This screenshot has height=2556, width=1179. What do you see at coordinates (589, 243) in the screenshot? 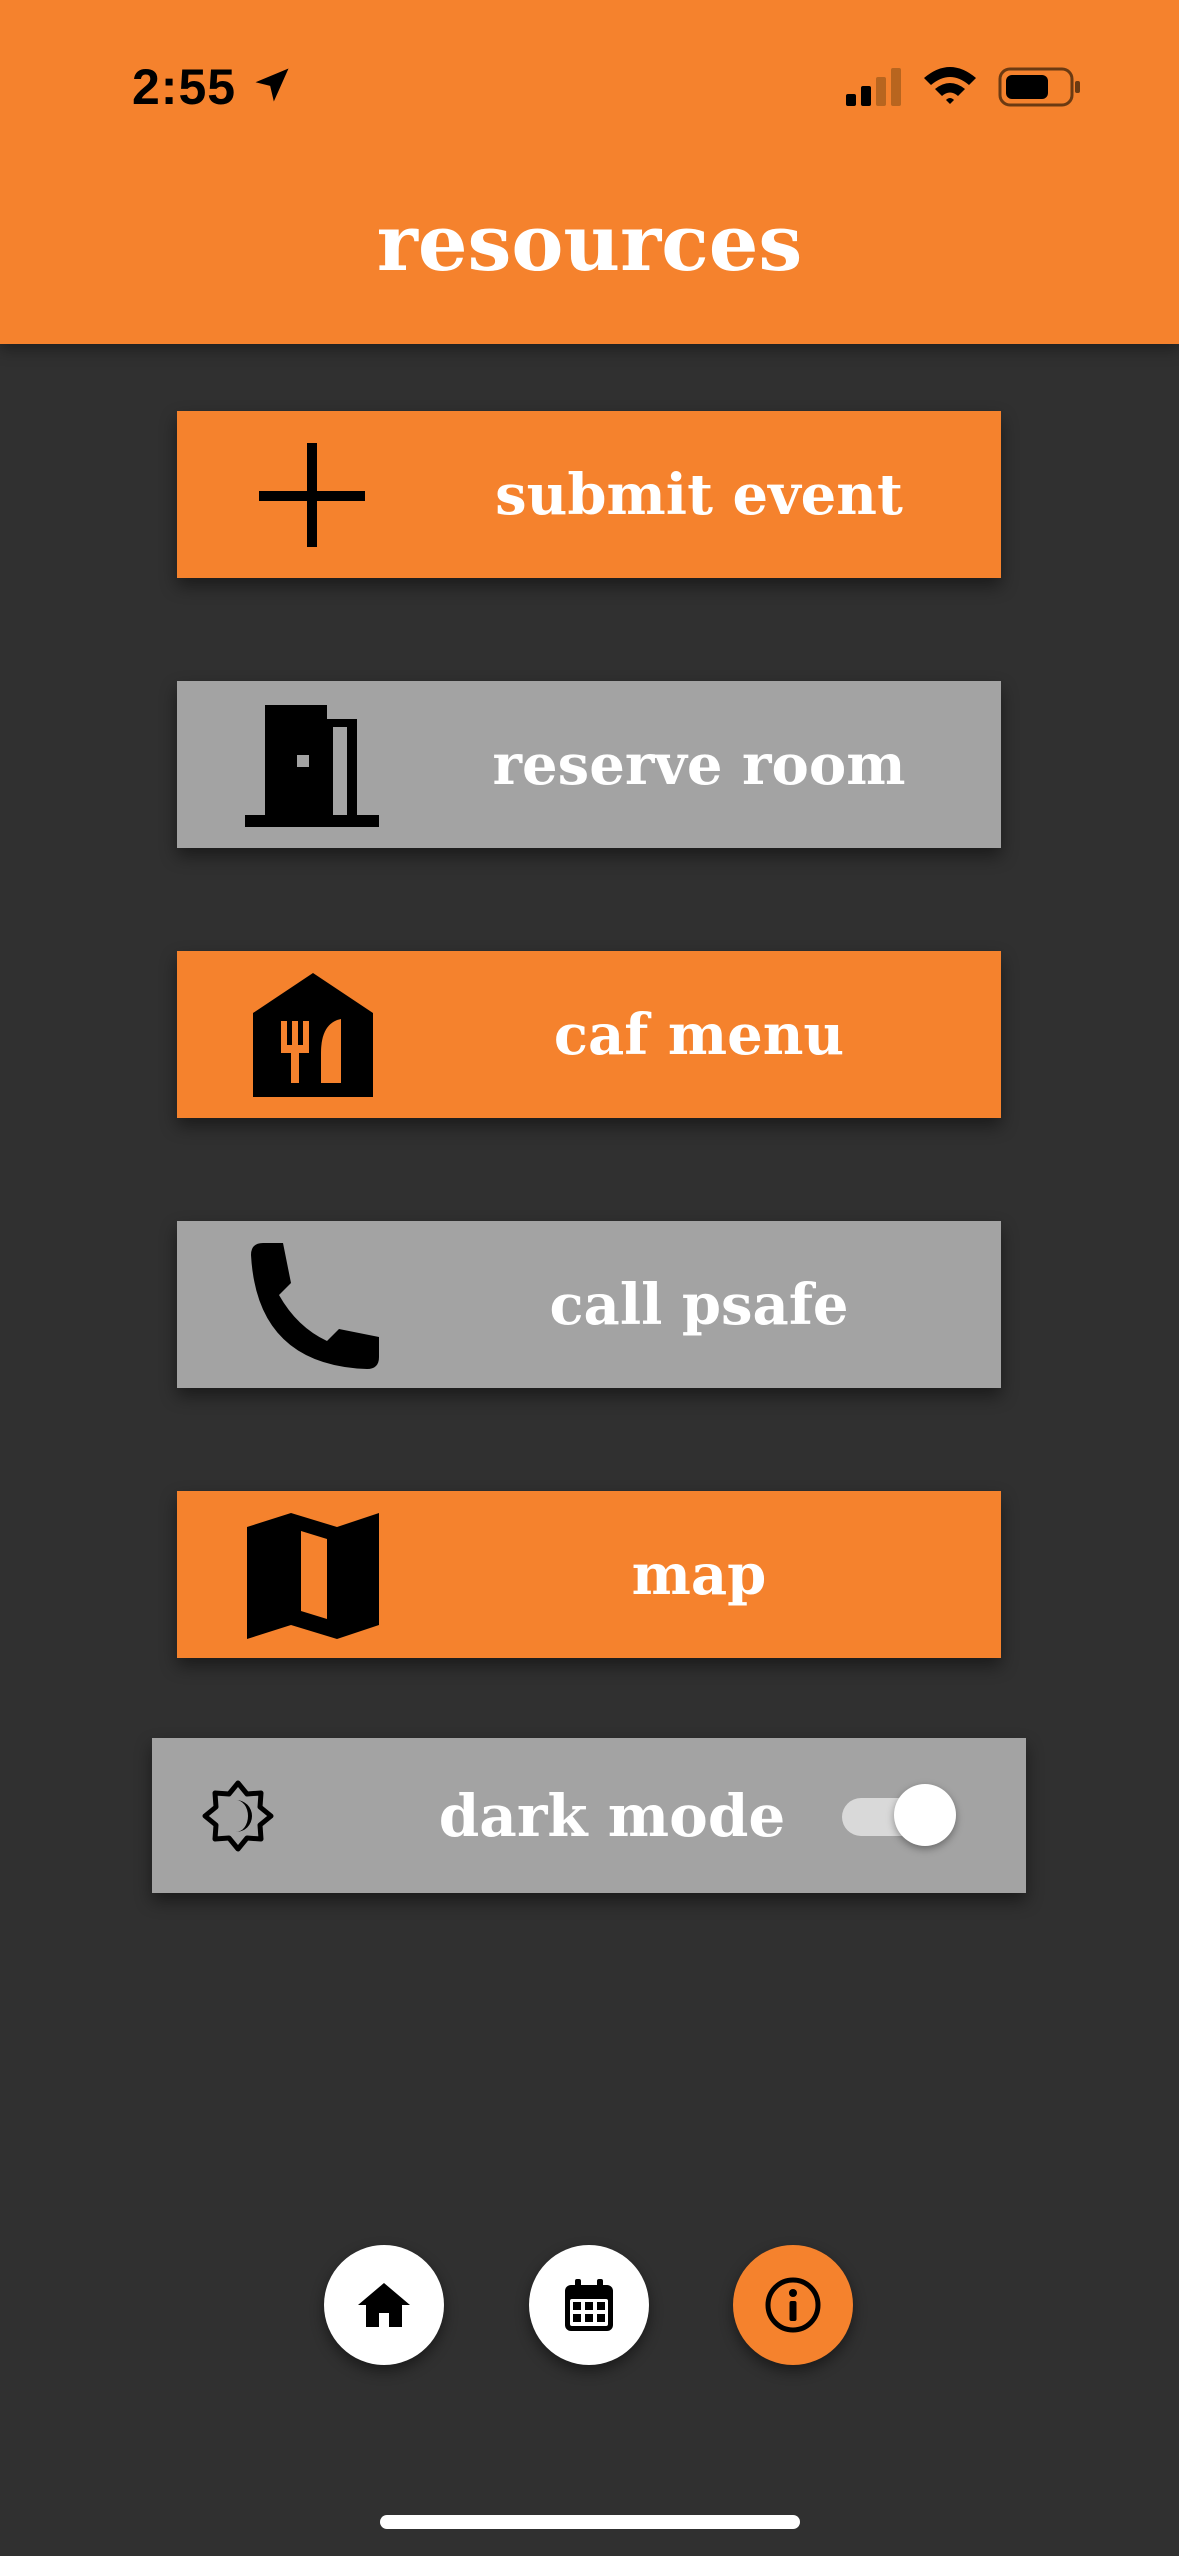
I see `page-title: resources` at bounding box center [589, 243].